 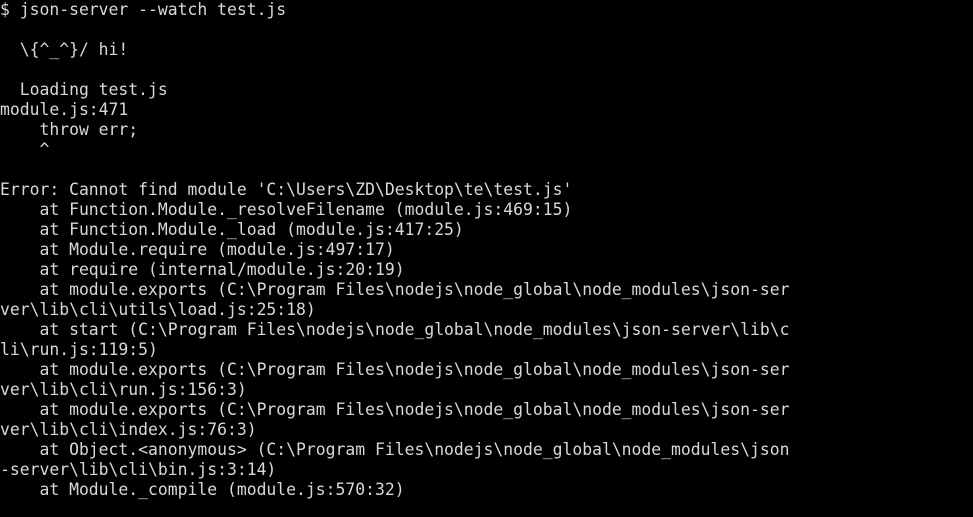 I want to click on stack-trace-line: ver\lib\cli\utils\load.js:25:18), so click(x=158, y=309).